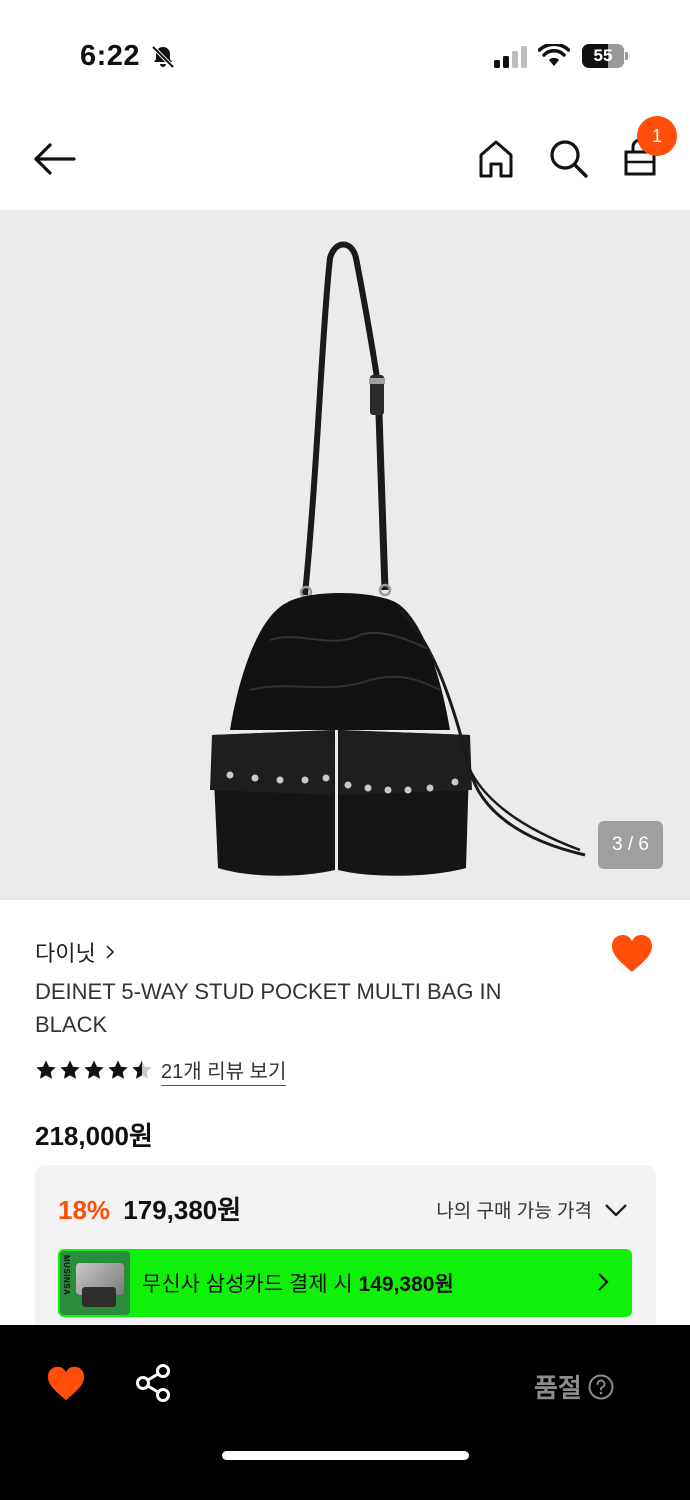  Describe the element at coordinates (554, 55) in the screenshot. I see `wifi-icon` at that location.